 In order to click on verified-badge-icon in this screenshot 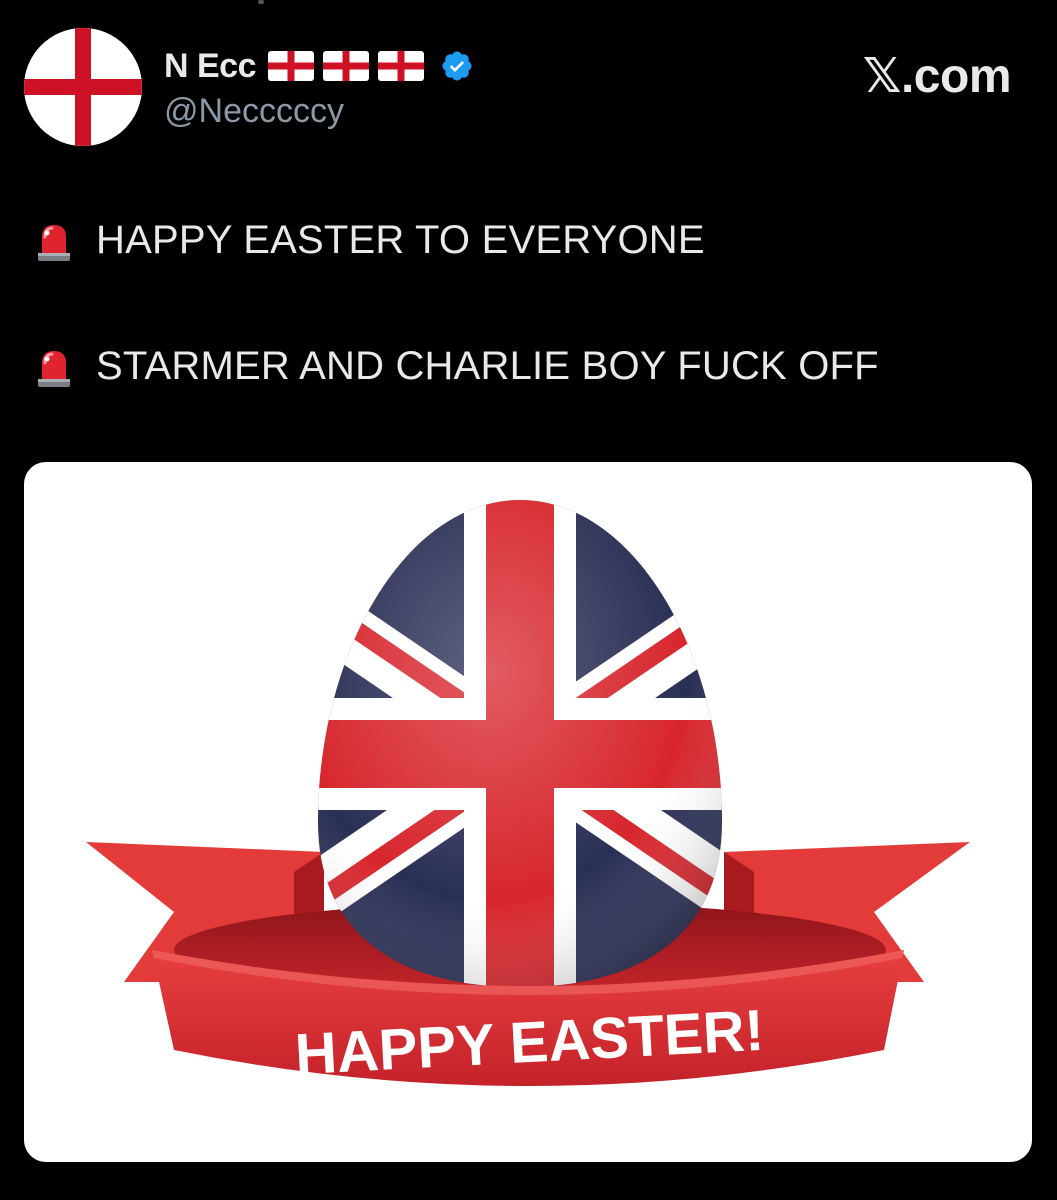, I will do `click(457, 66)`.